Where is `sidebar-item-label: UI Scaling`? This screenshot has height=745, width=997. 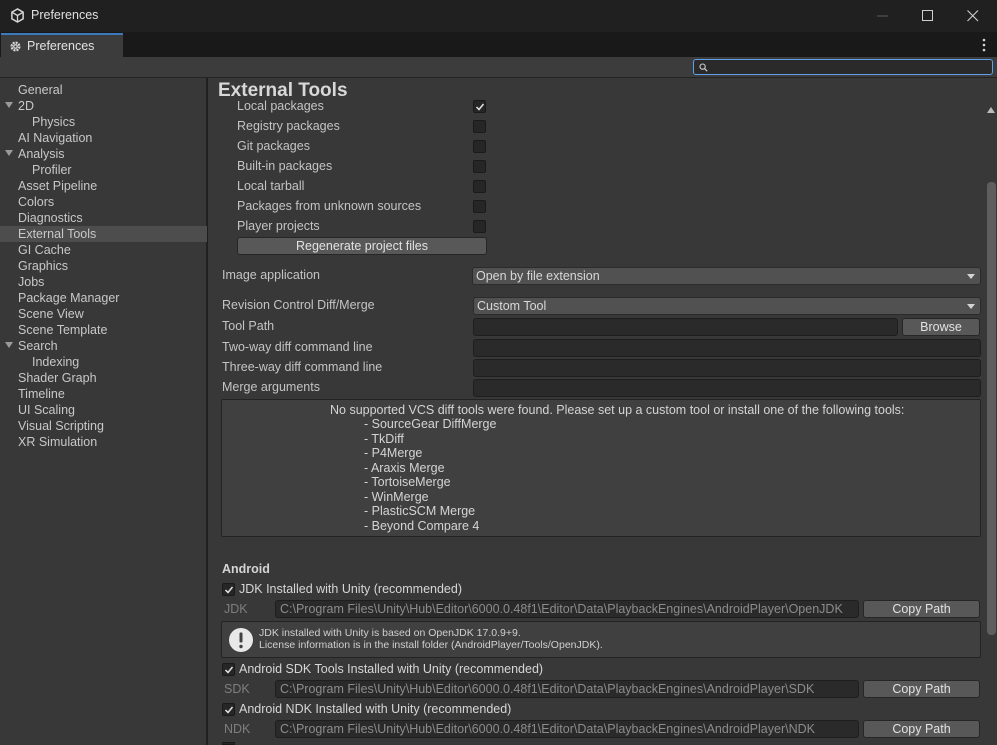
sidebar-item-label: UI Scaling is located at coordinates (46, 410).